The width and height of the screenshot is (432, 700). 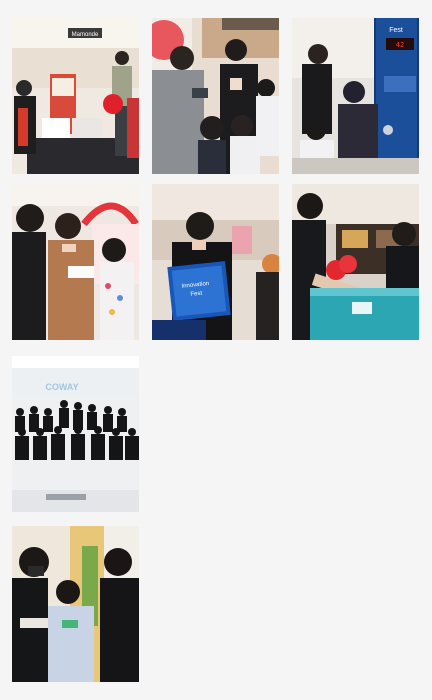 What do you see at coordinates (61, 387) in the screenshot?
I see `brand-sign-text: COWAY` at bounding box center [61, 387].